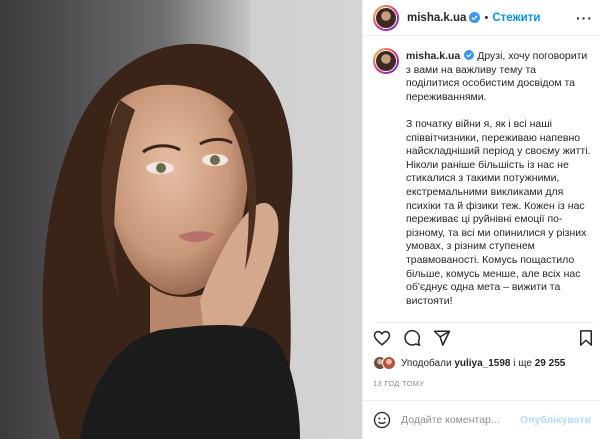  I want to click on post-timestamp: 13 ГОД ТОМУ, so click(399, 383).